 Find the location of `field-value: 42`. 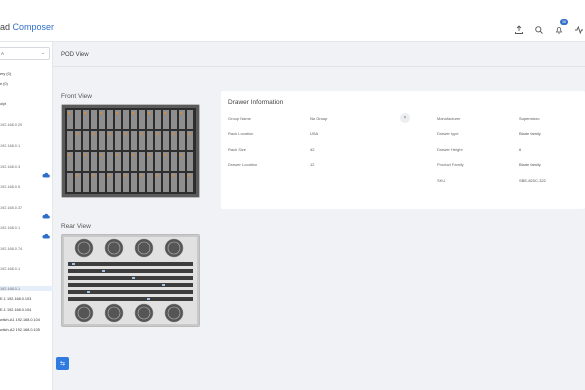

field-value: 42 is located at coordinates (312, 149).